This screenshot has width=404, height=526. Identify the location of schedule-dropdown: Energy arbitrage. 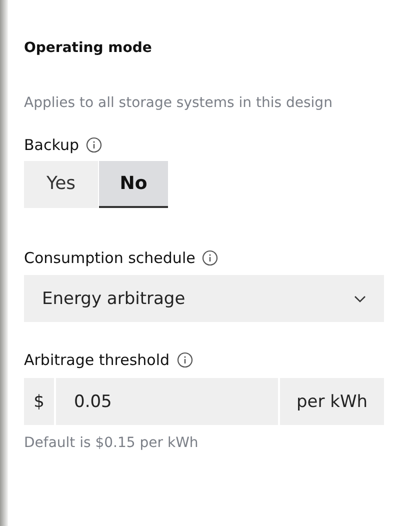
(204, 298).